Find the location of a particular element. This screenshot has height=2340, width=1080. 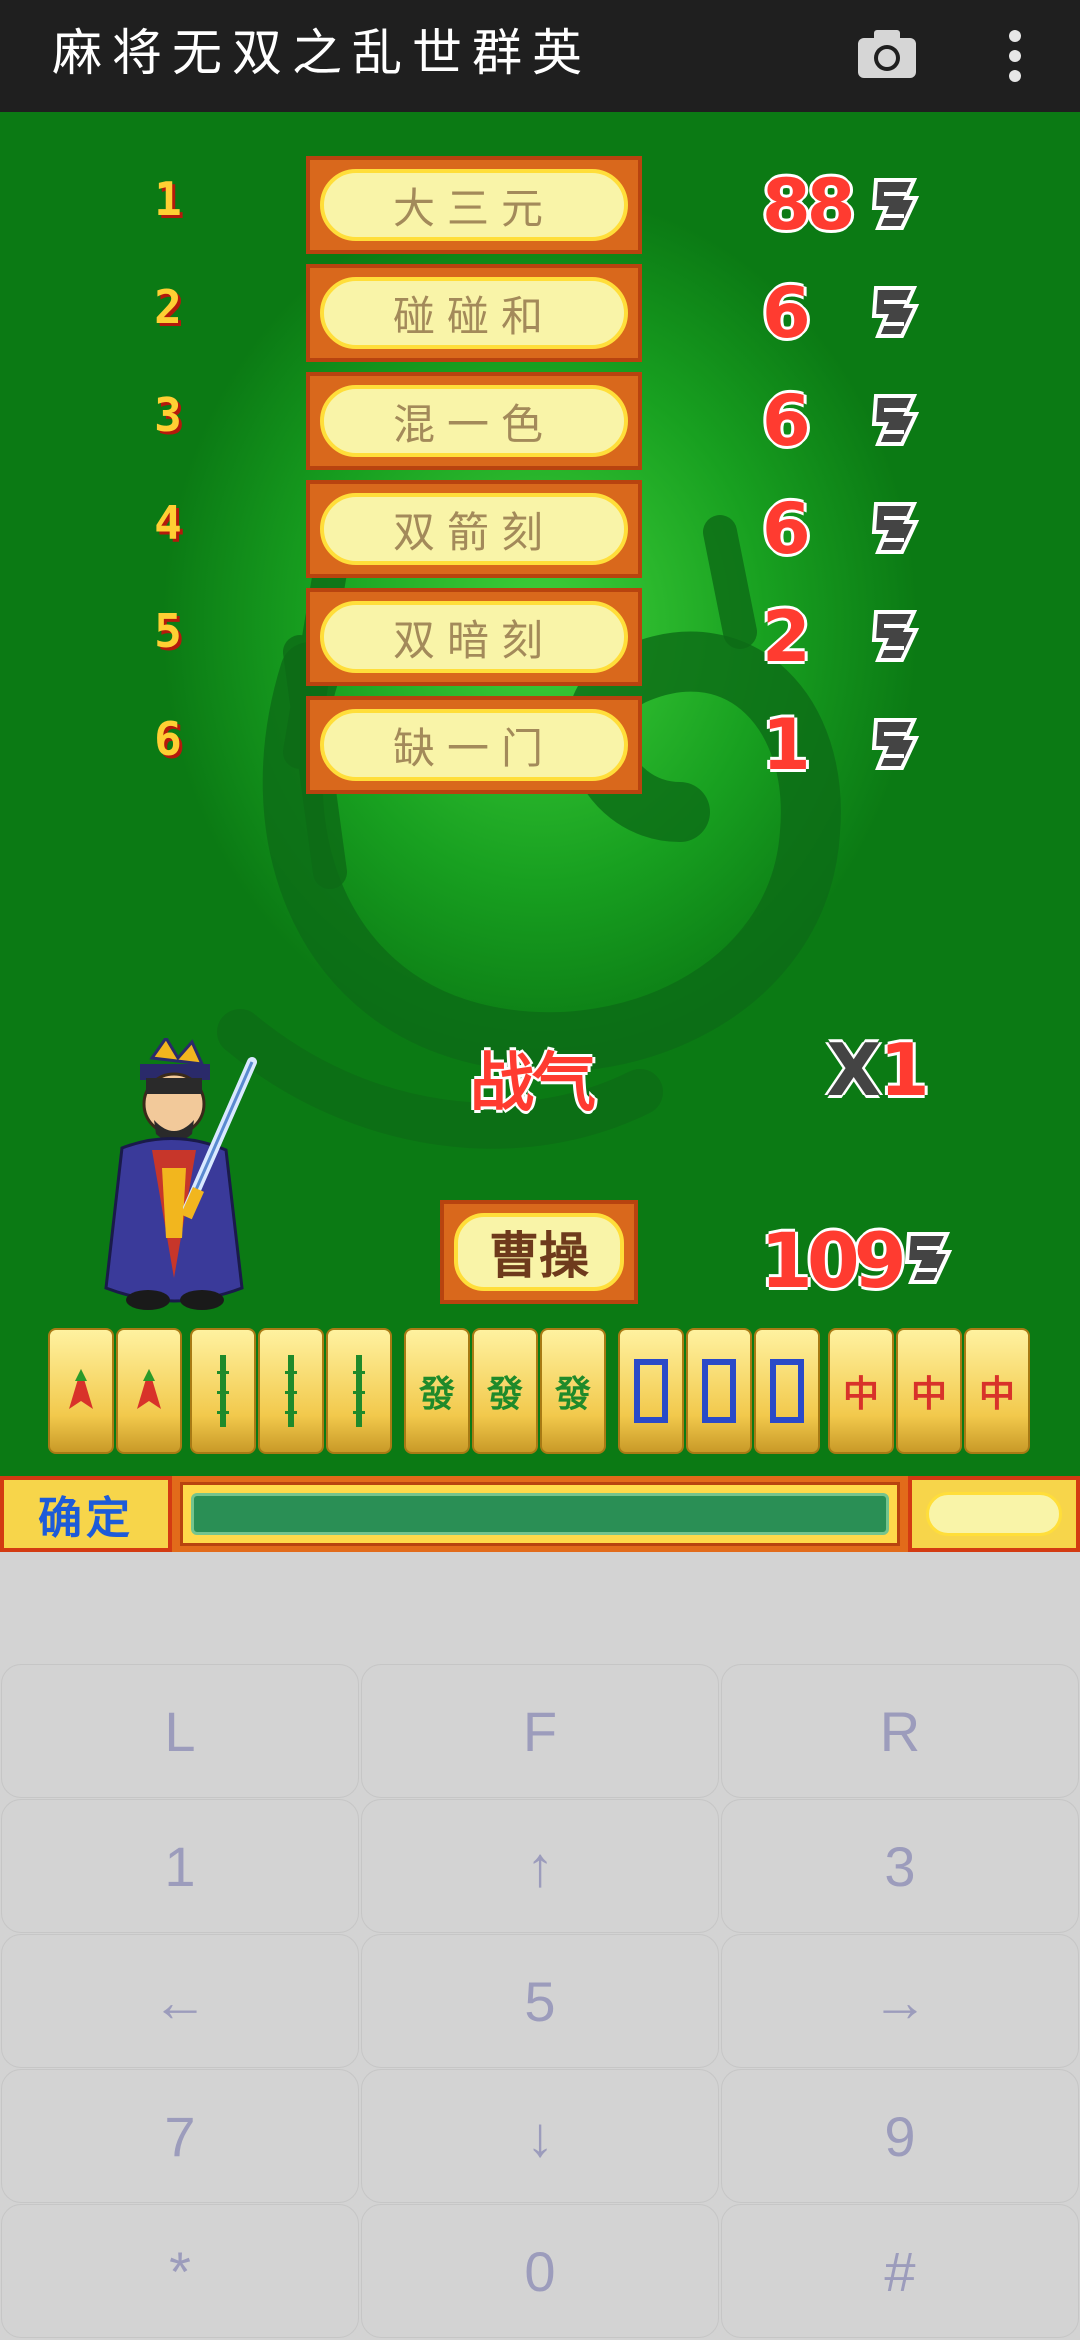

yaku-plaque: 碰碰和 is located at coordinates (474, 313).